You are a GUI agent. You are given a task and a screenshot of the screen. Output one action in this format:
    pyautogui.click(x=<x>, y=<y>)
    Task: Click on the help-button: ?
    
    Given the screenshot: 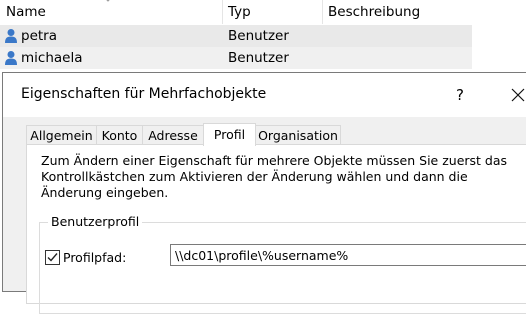 What is the action you would take?
    pyautogui.click(x=460, y=95)
    